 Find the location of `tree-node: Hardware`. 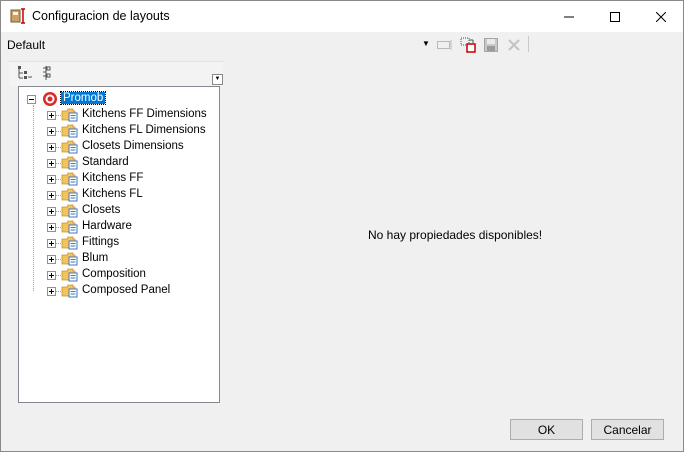

tree-node: Hardware is located at coordinates (118, 227).